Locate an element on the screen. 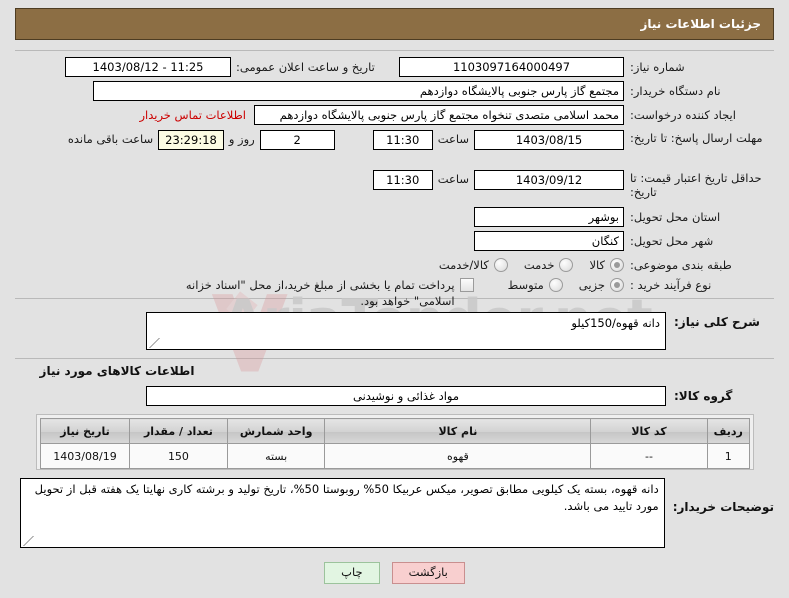 The height and width of the screenshot is (598, 789). general-description-label: شرح کلی نیاز: is located at coordinates (717, 322).